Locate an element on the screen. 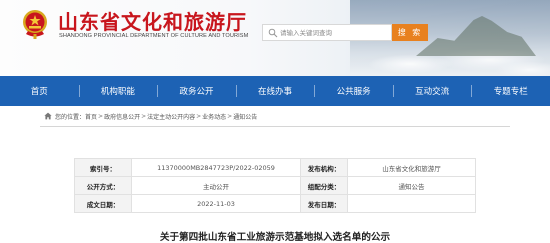 The image size is (550, 243). date-label: 成文日期： is located at coordinates (103, 203).